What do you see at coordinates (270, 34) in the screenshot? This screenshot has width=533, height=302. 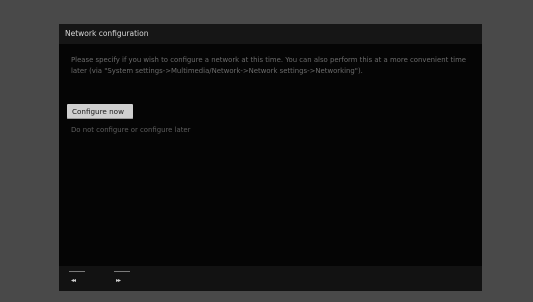 I see `title-bar: Network configuration` at bounding box center [270, 34].